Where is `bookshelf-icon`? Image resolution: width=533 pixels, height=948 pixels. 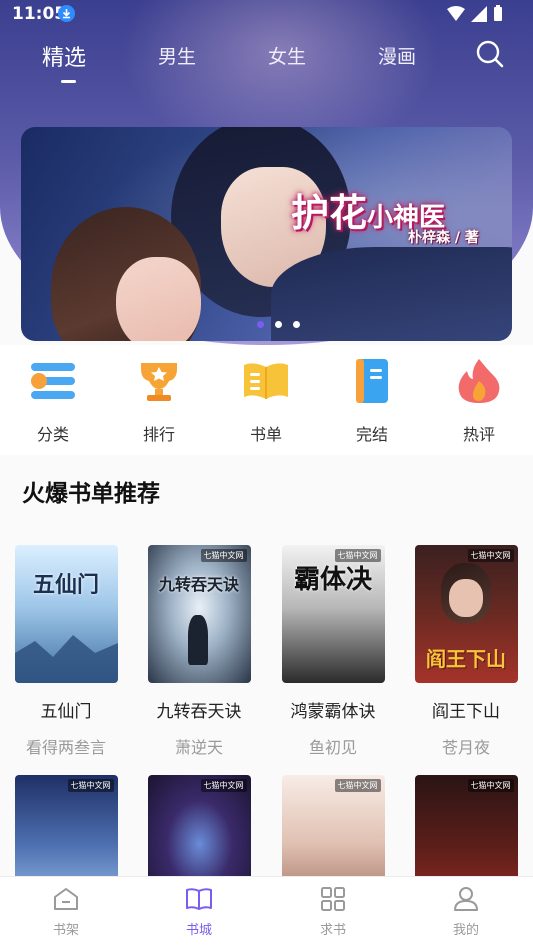 bookshelf-icon is located at coordinates (66, 899).